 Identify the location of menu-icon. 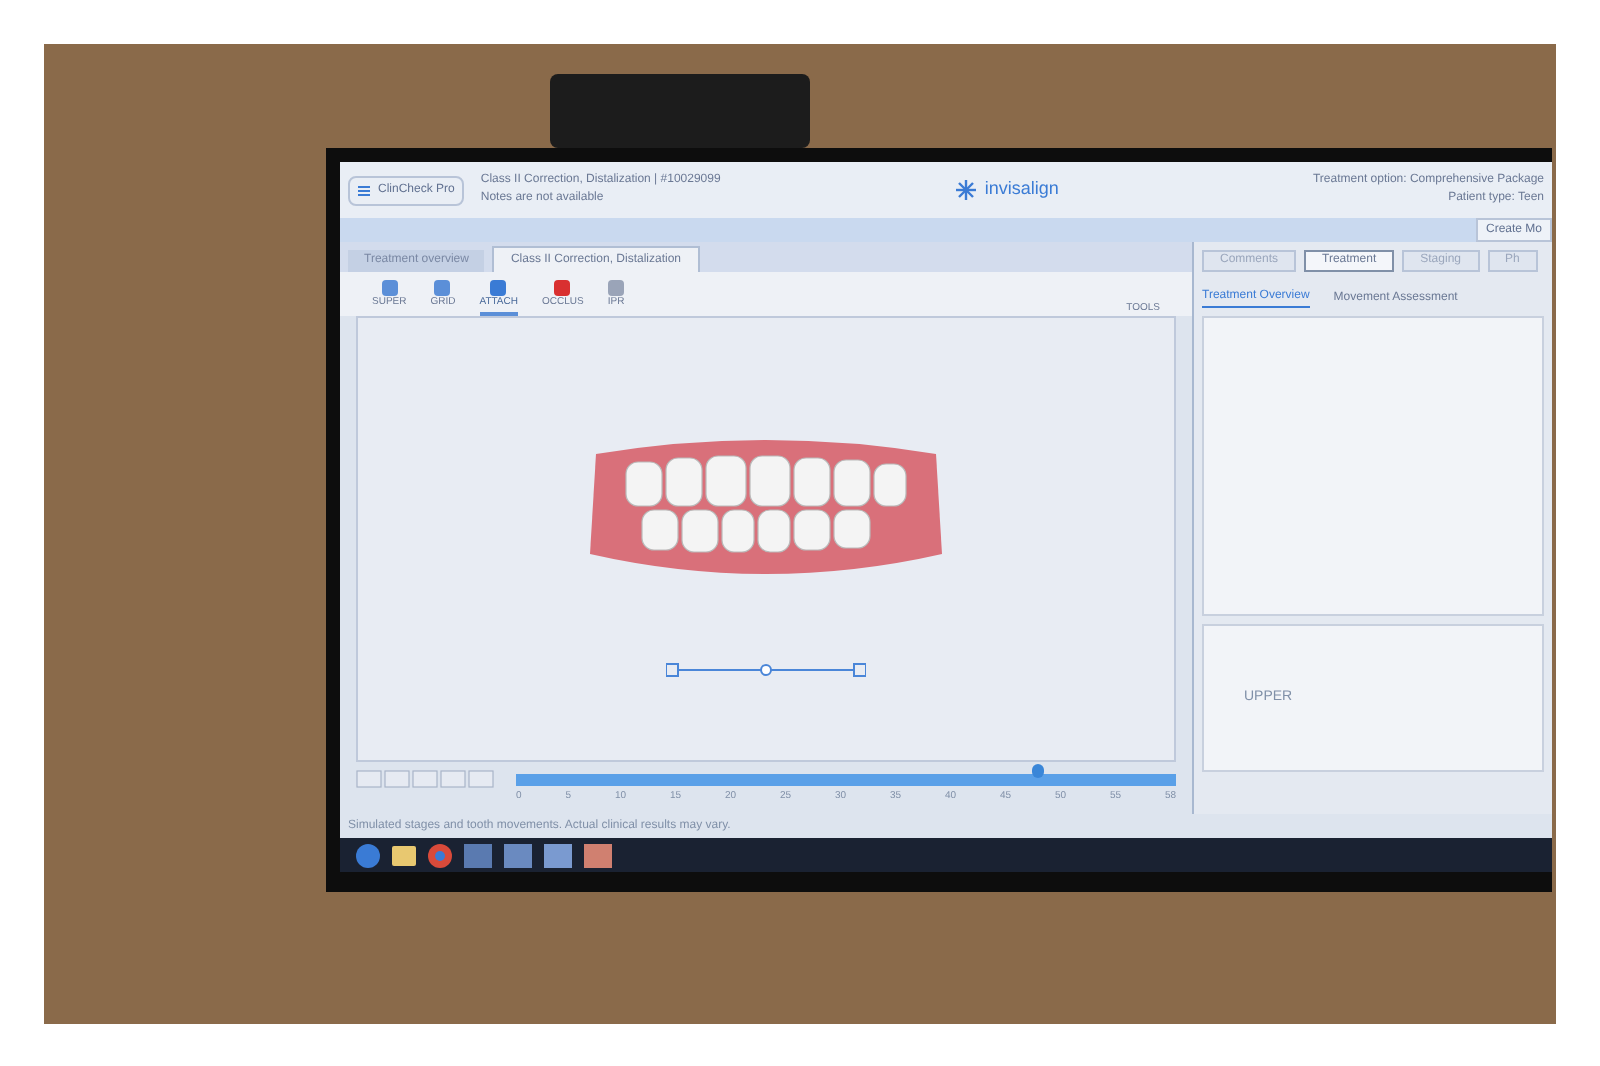
(364, 190).